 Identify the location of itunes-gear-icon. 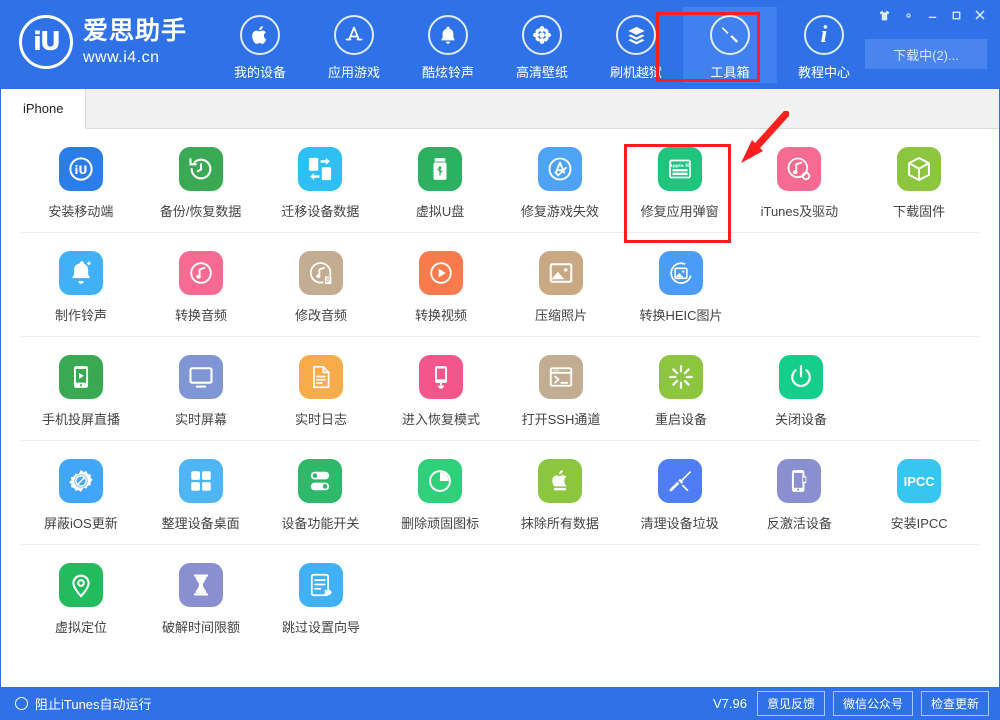
(799, 169).